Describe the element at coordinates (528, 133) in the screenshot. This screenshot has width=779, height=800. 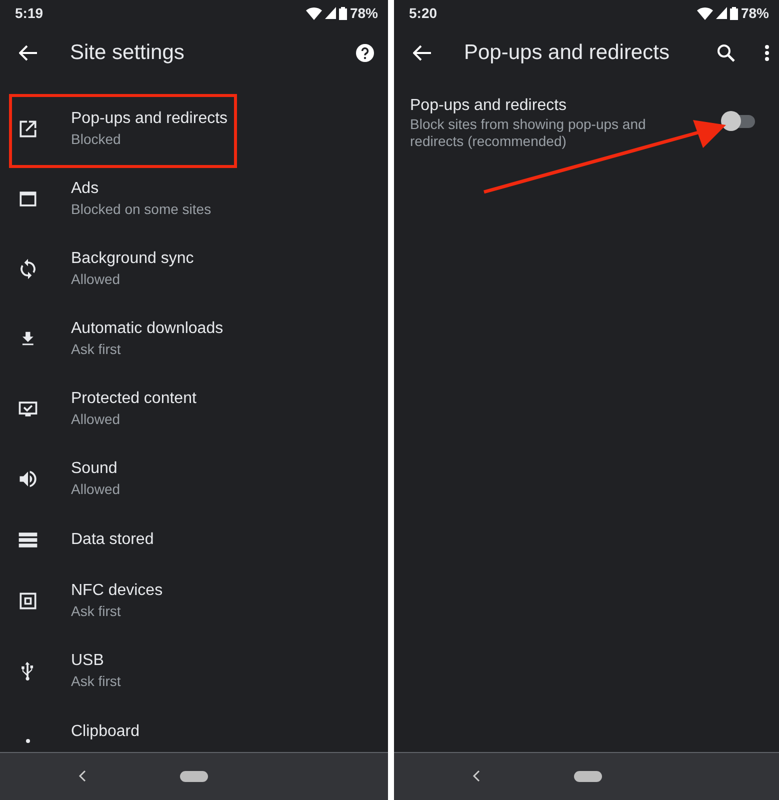
I see `setting-description: Block sites from showing pop-ups and redirects (recommended)` at that location.